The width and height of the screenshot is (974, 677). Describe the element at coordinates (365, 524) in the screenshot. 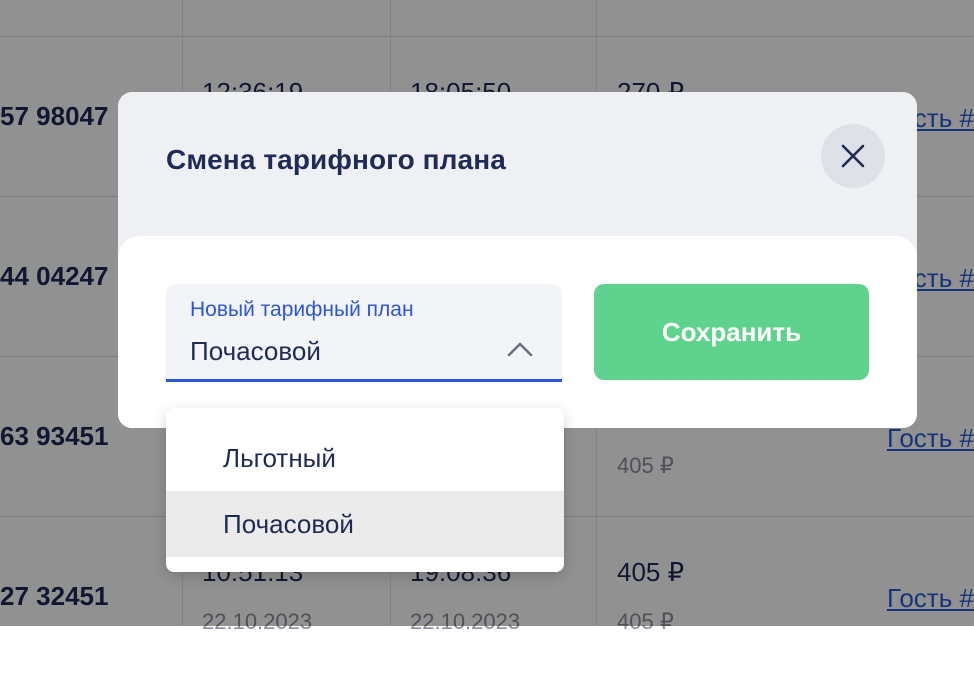

I see `dropdown-option-pochasovoy: Почасовой` at that location.